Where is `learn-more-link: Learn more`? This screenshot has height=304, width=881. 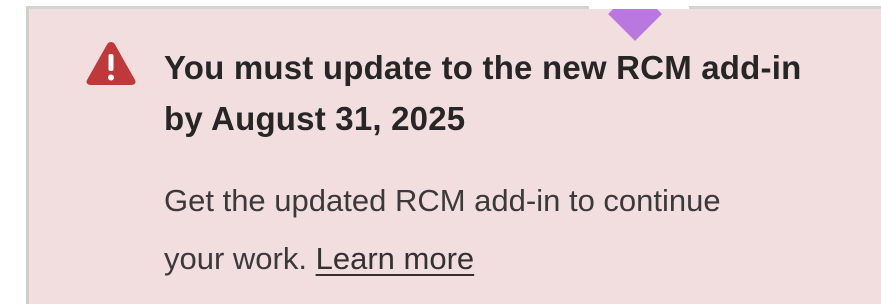
learn-more-link: Learn more is located at coordinates (395, 258).